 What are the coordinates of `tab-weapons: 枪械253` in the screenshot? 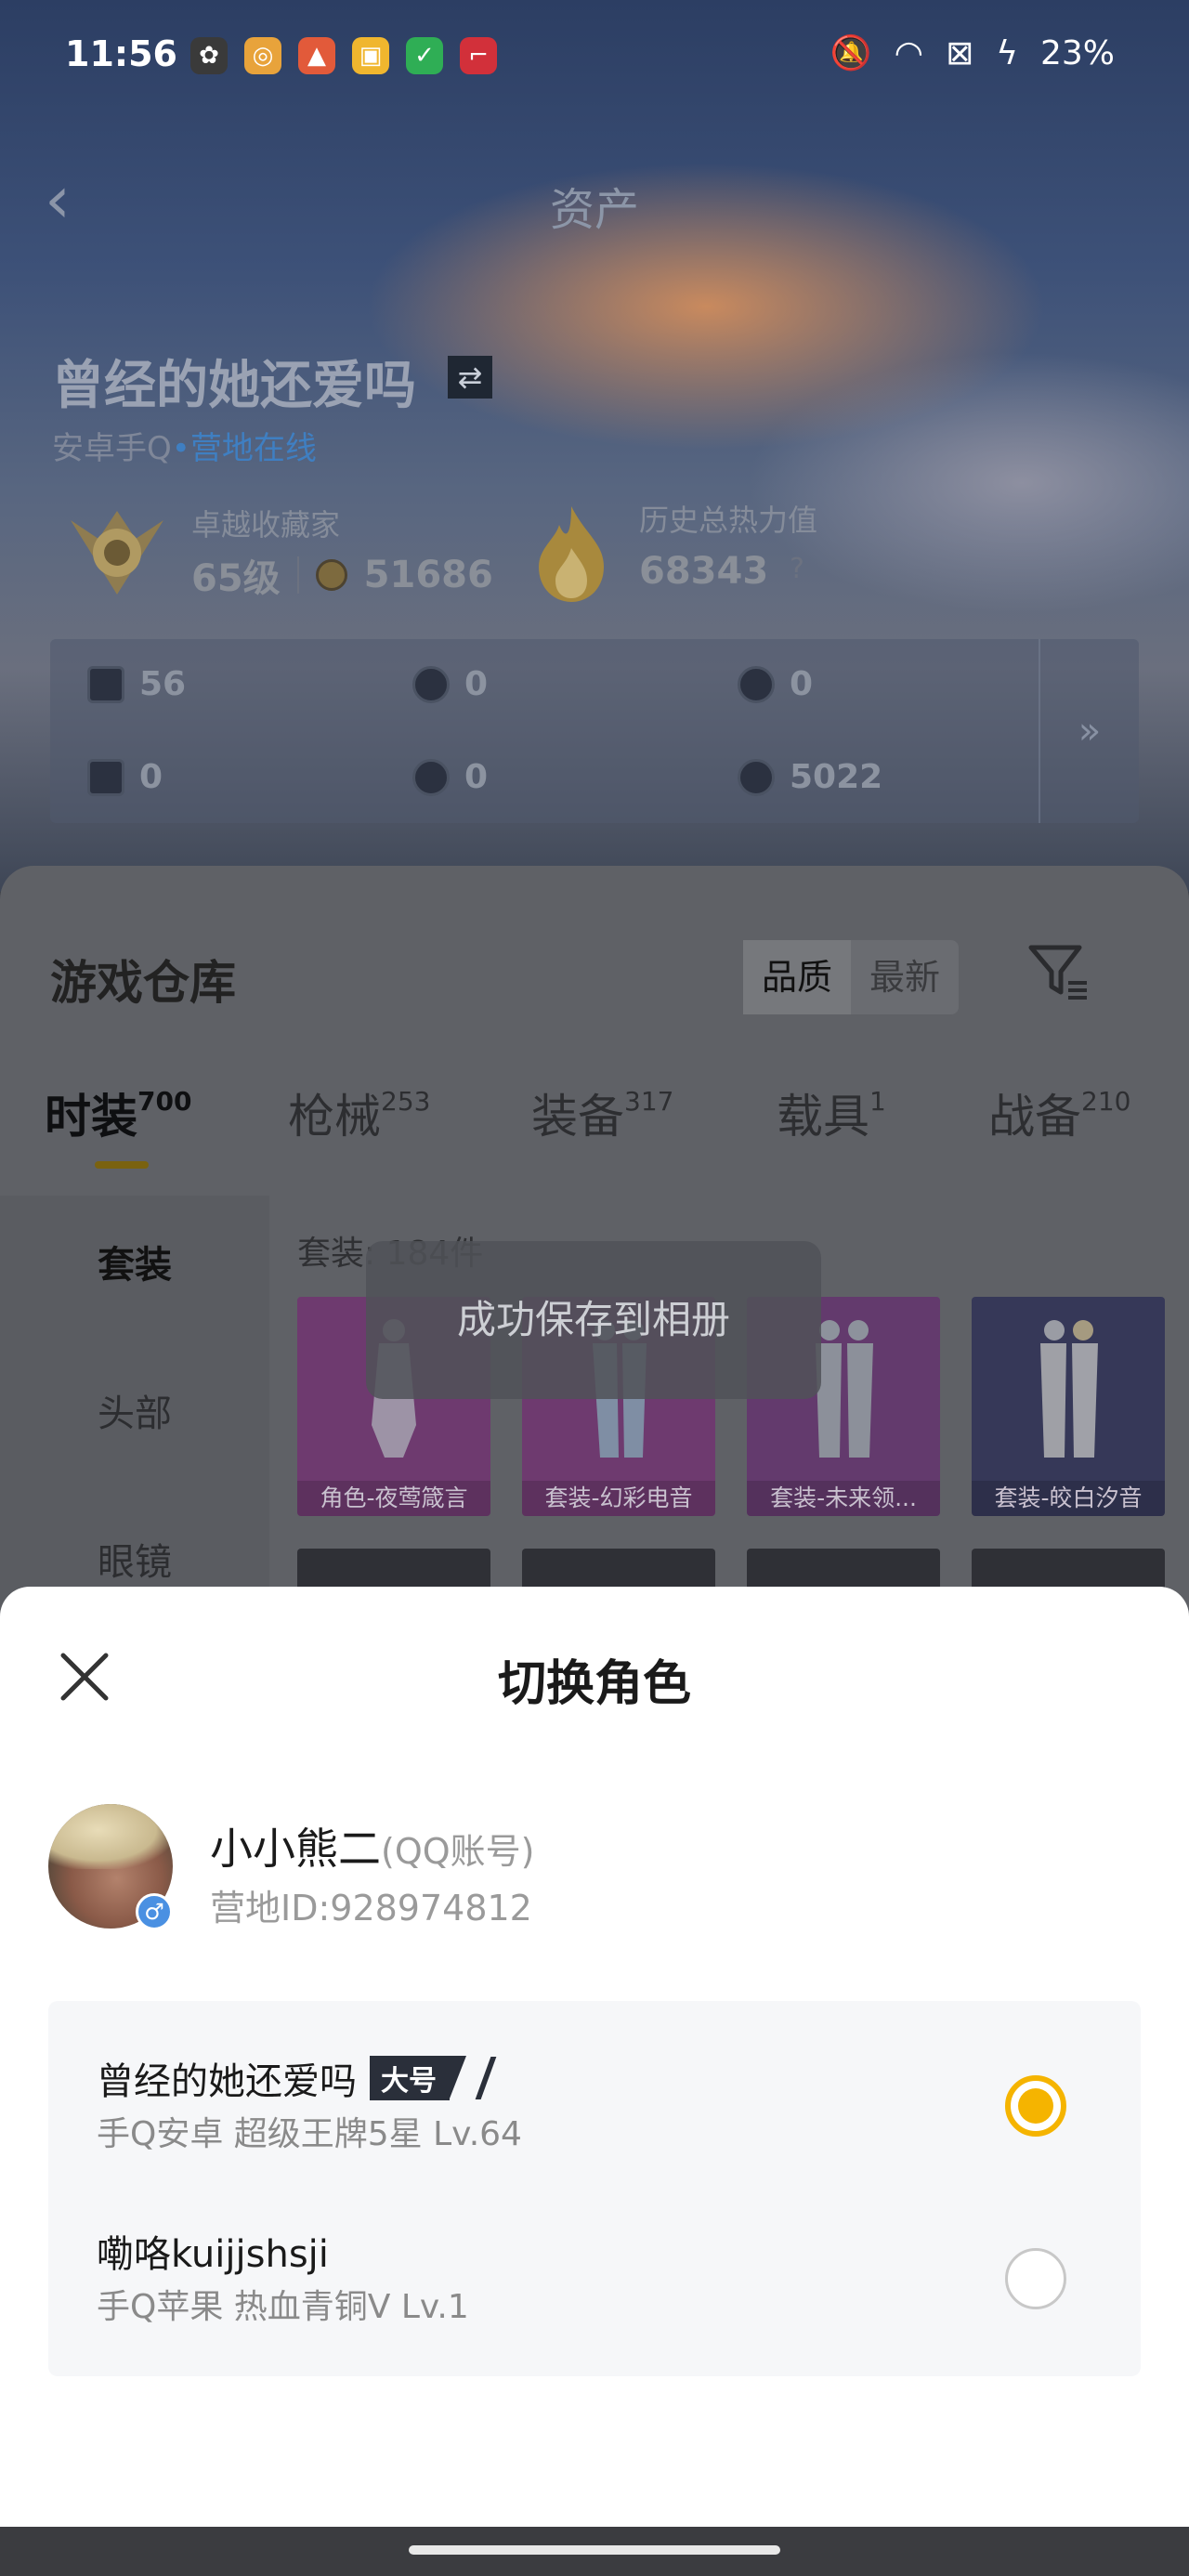 It's located at (359, 1112).